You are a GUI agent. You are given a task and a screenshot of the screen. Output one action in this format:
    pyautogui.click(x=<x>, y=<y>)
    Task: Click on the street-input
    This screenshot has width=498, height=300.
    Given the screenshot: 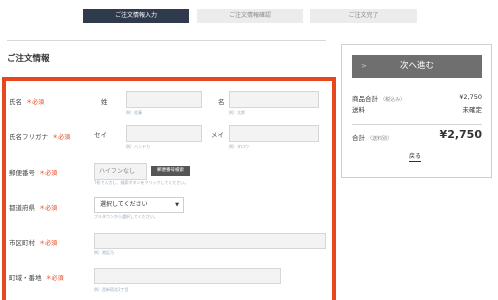 What is the action you would take?
    pyautogui.click(x=187, y=276)
    